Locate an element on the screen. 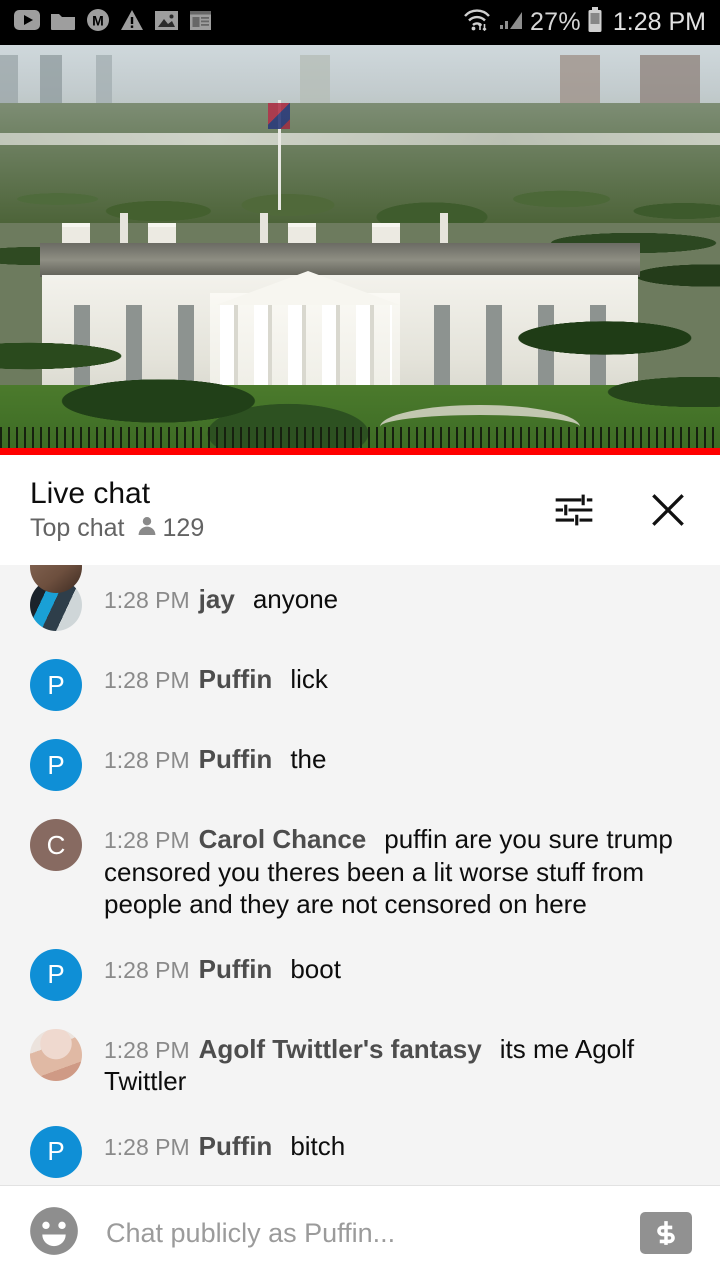 Image resolution: width=720 pixels, height=1280 pixels. avatar-initial: C is located at coordinates (56, 844).